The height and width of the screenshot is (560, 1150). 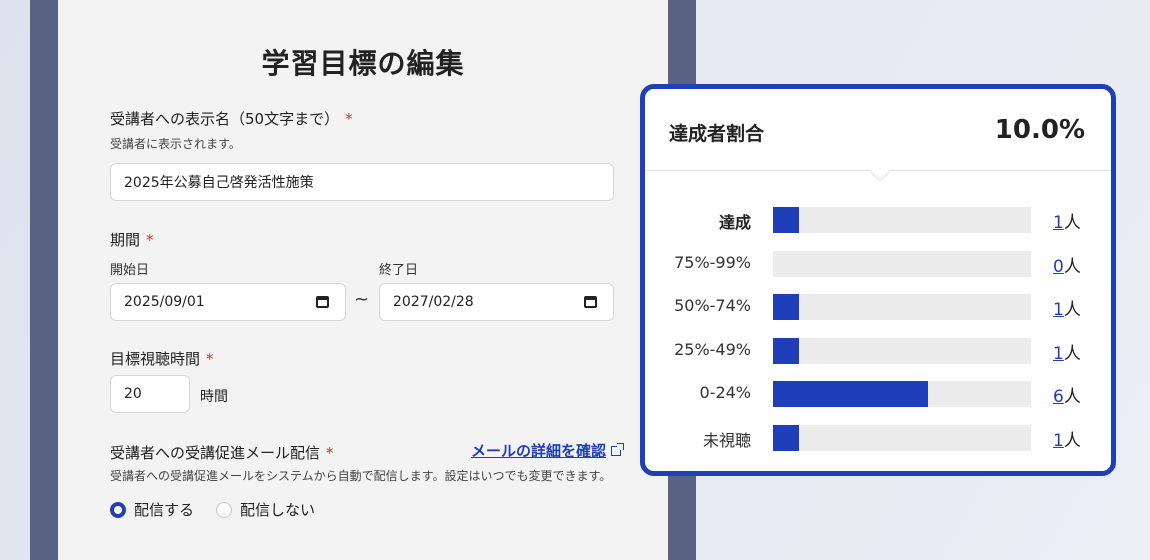 I want to click on stats-row: 25%-49% 1人, so click(x=878, y=351).